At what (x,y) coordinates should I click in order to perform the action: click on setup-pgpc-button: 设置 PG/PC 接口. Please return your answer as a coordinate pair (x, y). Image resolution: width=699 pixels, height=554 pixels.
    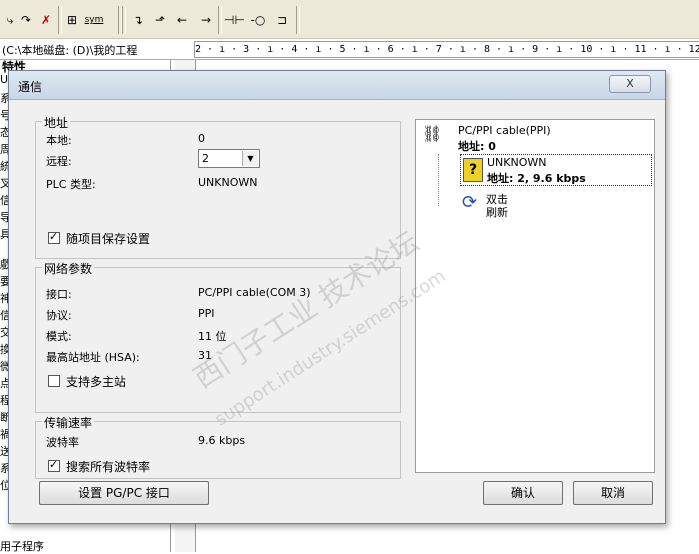
    Looking at the image, I should click on (124, 493).